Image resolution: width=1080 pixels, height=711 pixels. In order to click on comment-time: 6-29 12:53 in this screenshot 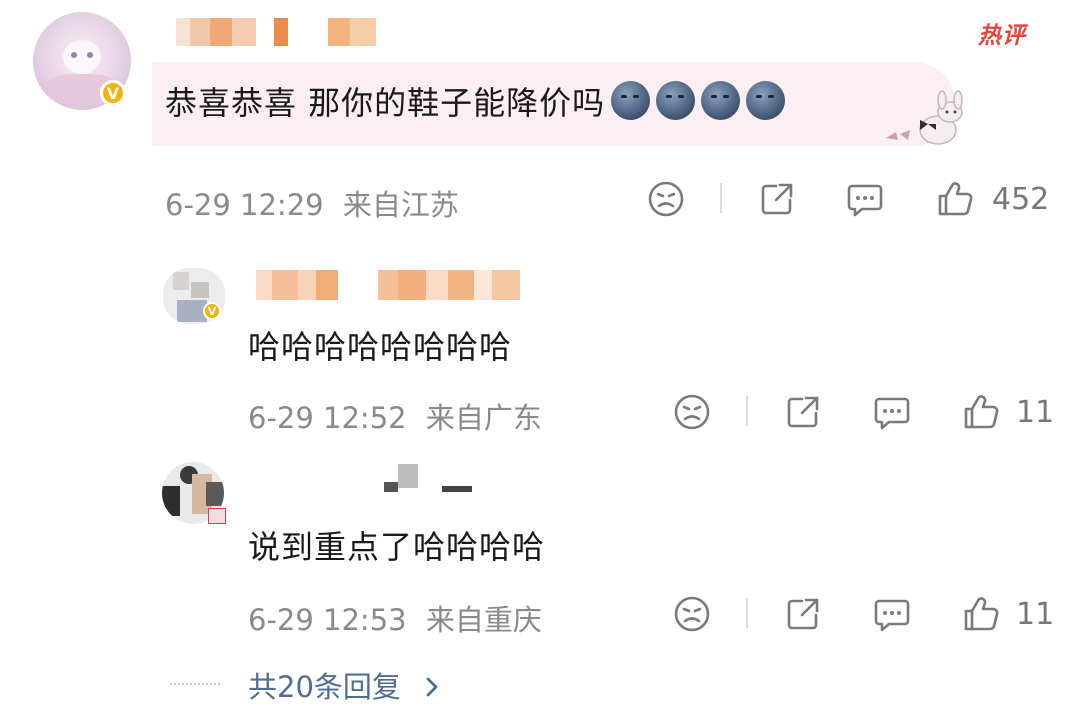, I will do `click(327, 620)`.